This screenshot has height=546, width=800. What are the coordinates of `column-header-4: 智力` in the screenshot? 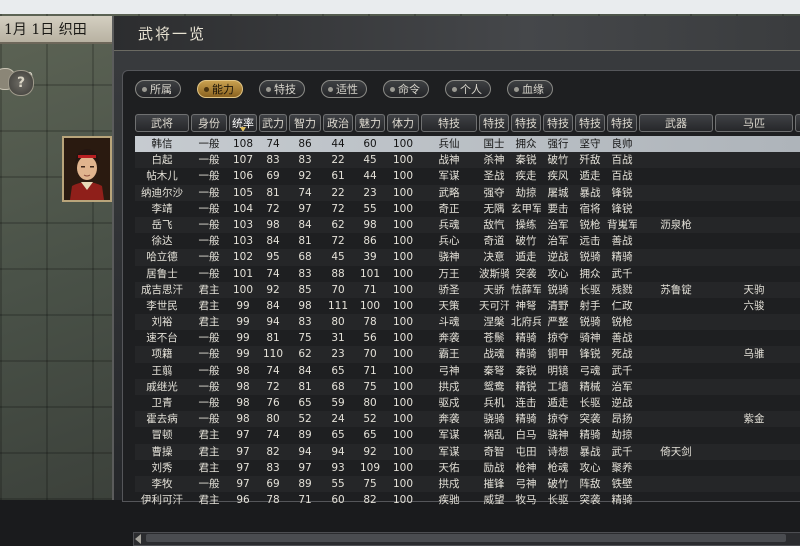 It's located at (305, 123).